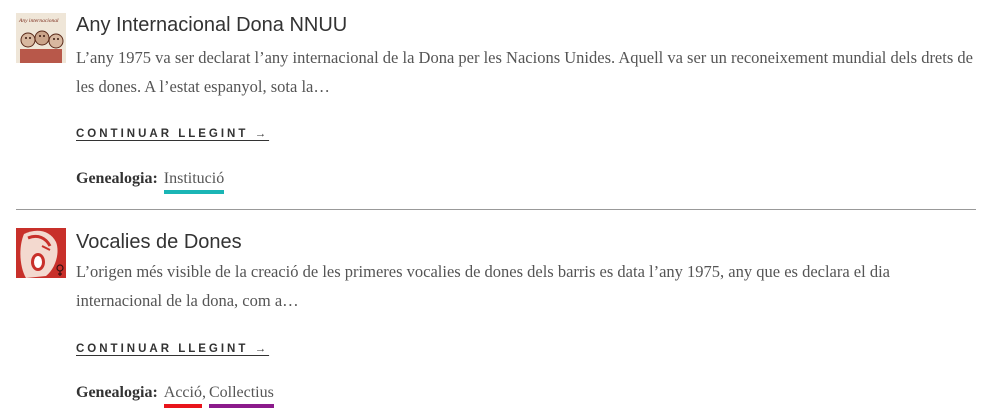 Image resolution: width=998 pixels, height=419 pixels. Describe the element at coordinates (496, 209) in the screenshot. I see `entry-divider` at that location.